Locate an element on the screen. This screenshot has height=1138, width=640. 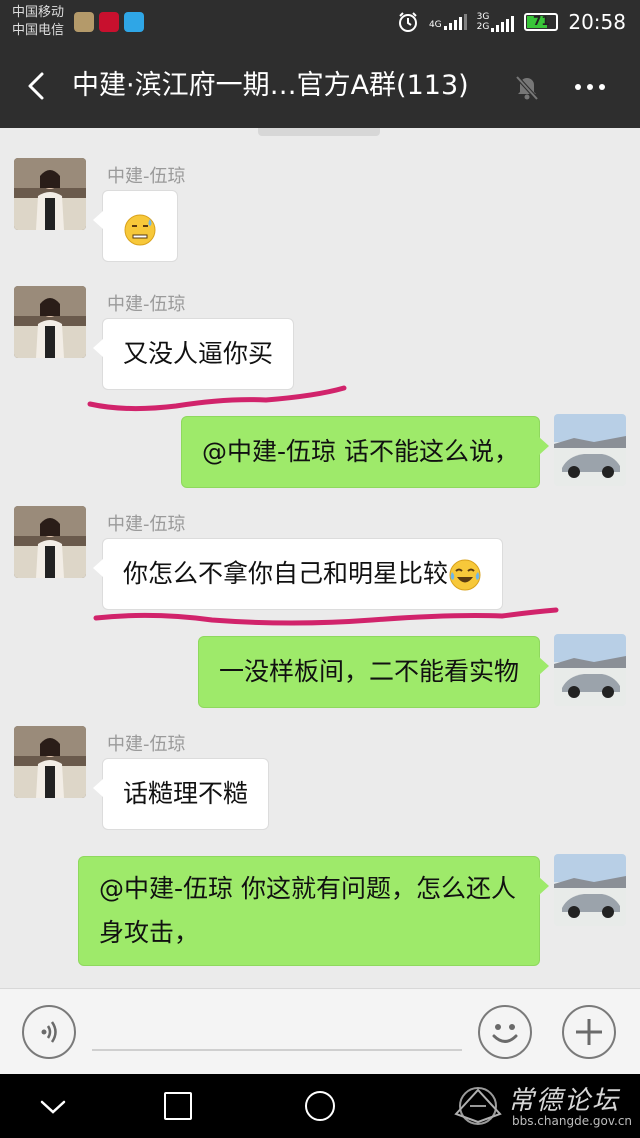
incoming-message-bubble: 你怎么不拿你自己和明星比较 is located at coordinates (298, 574).